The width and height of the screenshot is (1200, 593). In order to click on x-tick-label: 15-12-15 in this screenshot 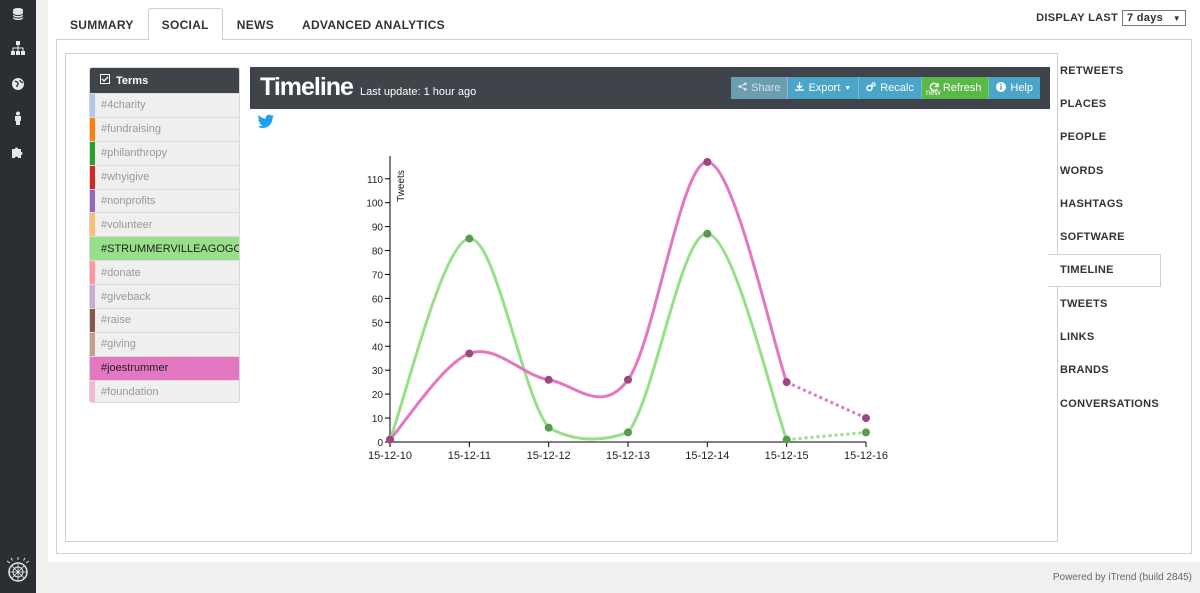, I will do `click(787, 456)`.